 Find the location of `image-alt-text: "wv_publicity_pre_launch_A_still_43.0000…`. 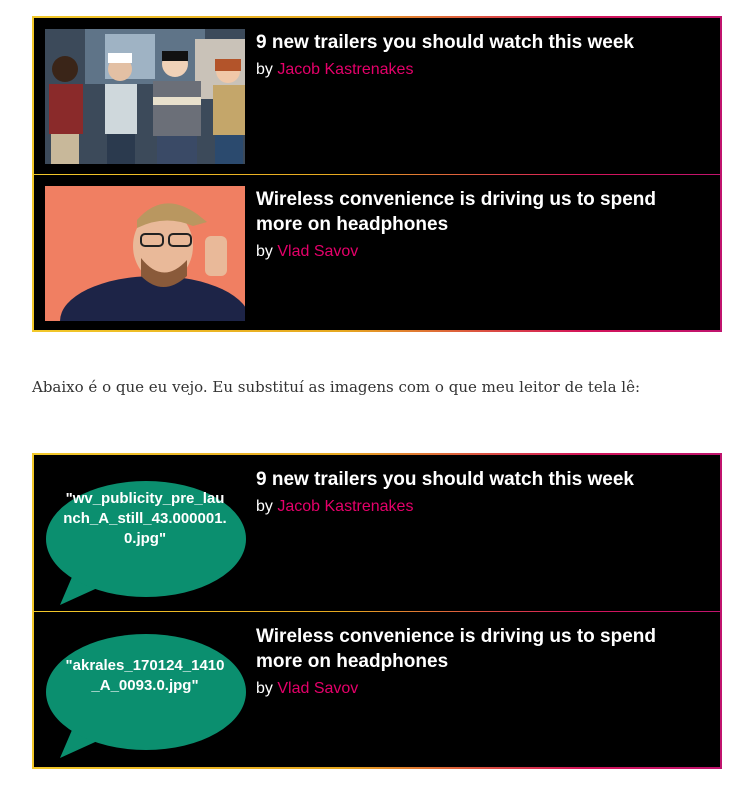

image-alt-text: "wv_publicity_pre_launch_A_still_43.0000… is located at coordinates (145, 518).